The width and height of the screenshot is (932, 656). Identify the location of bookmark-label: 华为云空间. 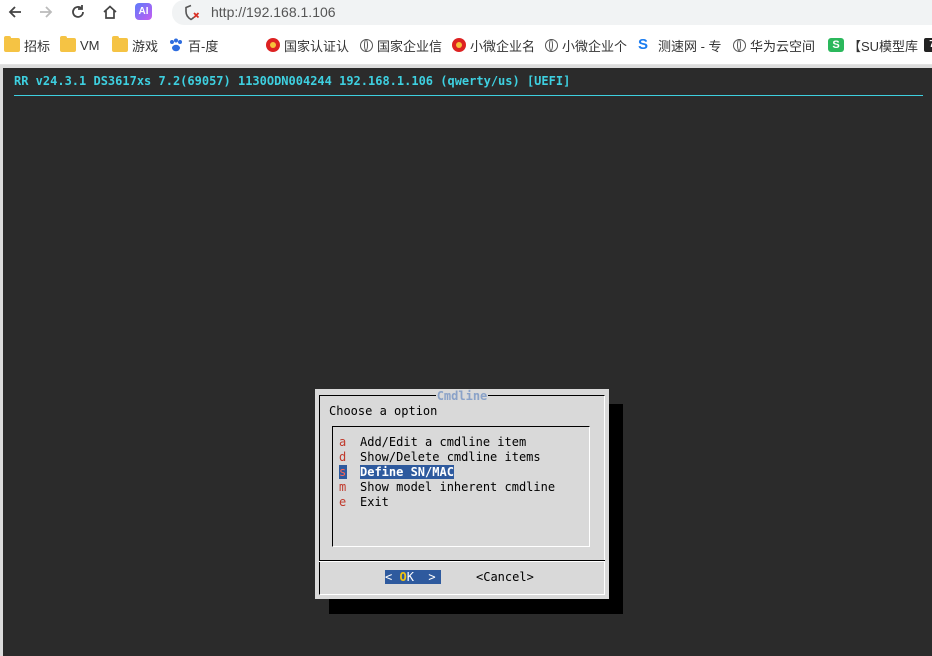
(783, 46).